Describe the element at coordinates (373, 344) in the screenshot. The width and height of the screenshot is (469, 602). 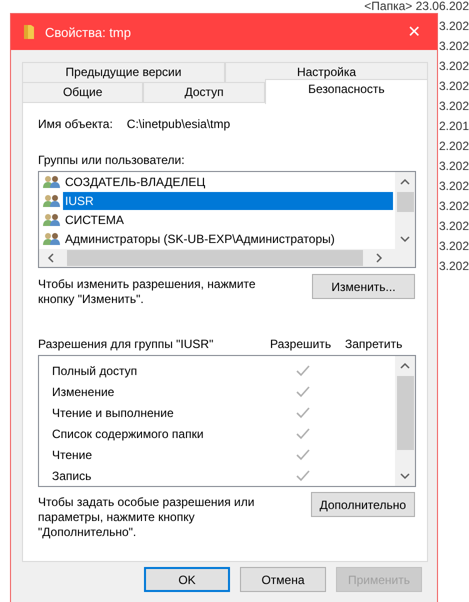
I see `deny-header: Запретить` at that location.